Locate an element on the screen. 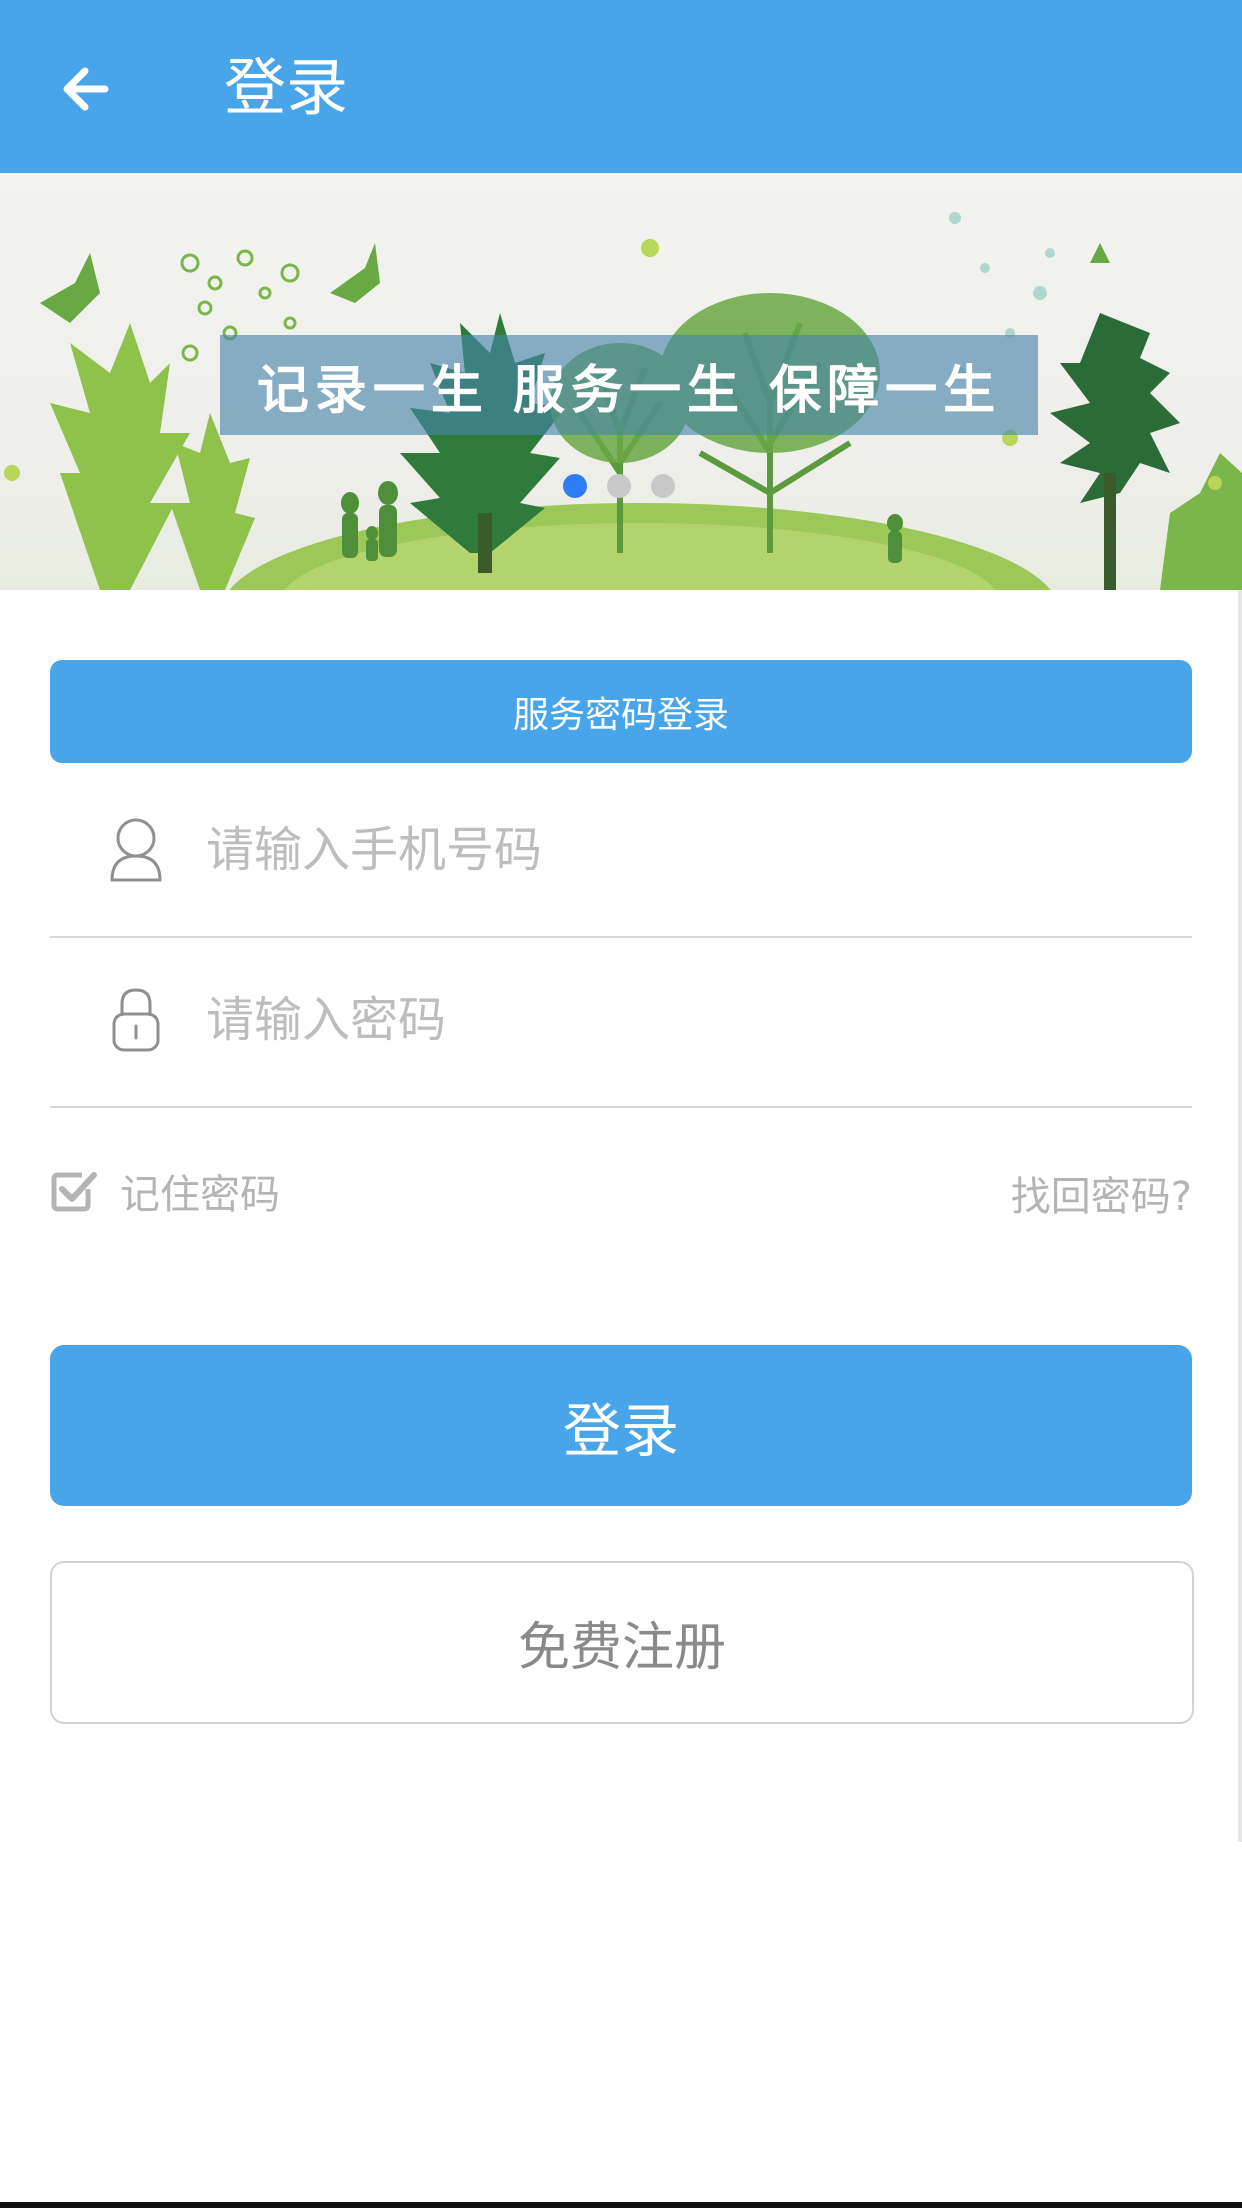  back-button is located at coordinates (85, 89).